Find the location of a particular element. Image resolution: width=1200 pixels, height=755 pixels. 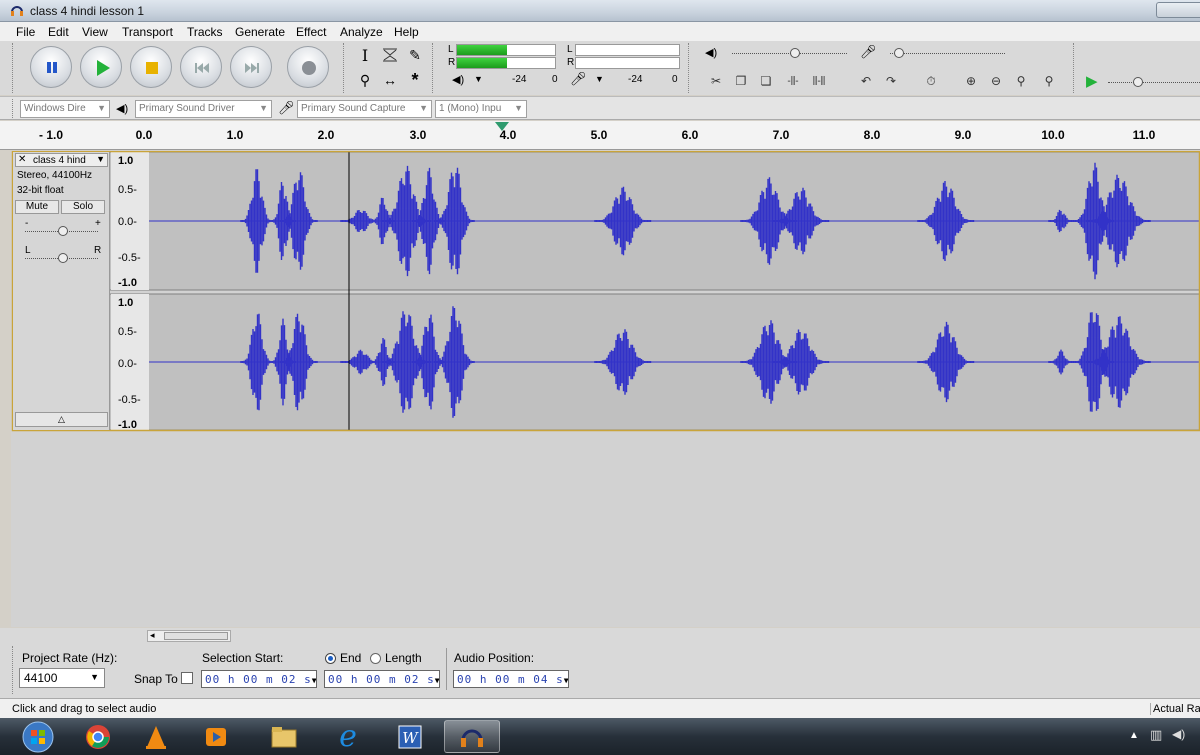

draw-tool: ✎ is located at coordinates (415, 55).